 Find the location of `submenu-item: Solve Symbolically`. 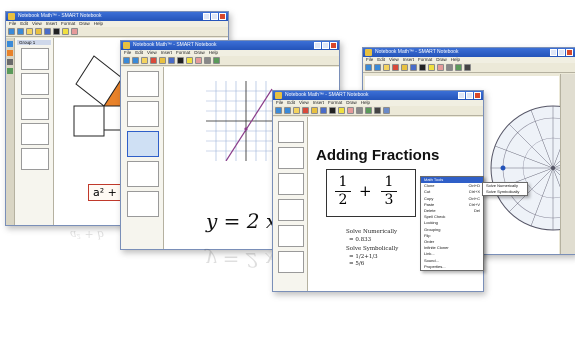

submenu-item: Solve Symbolically is located at coordinates (505, 192).